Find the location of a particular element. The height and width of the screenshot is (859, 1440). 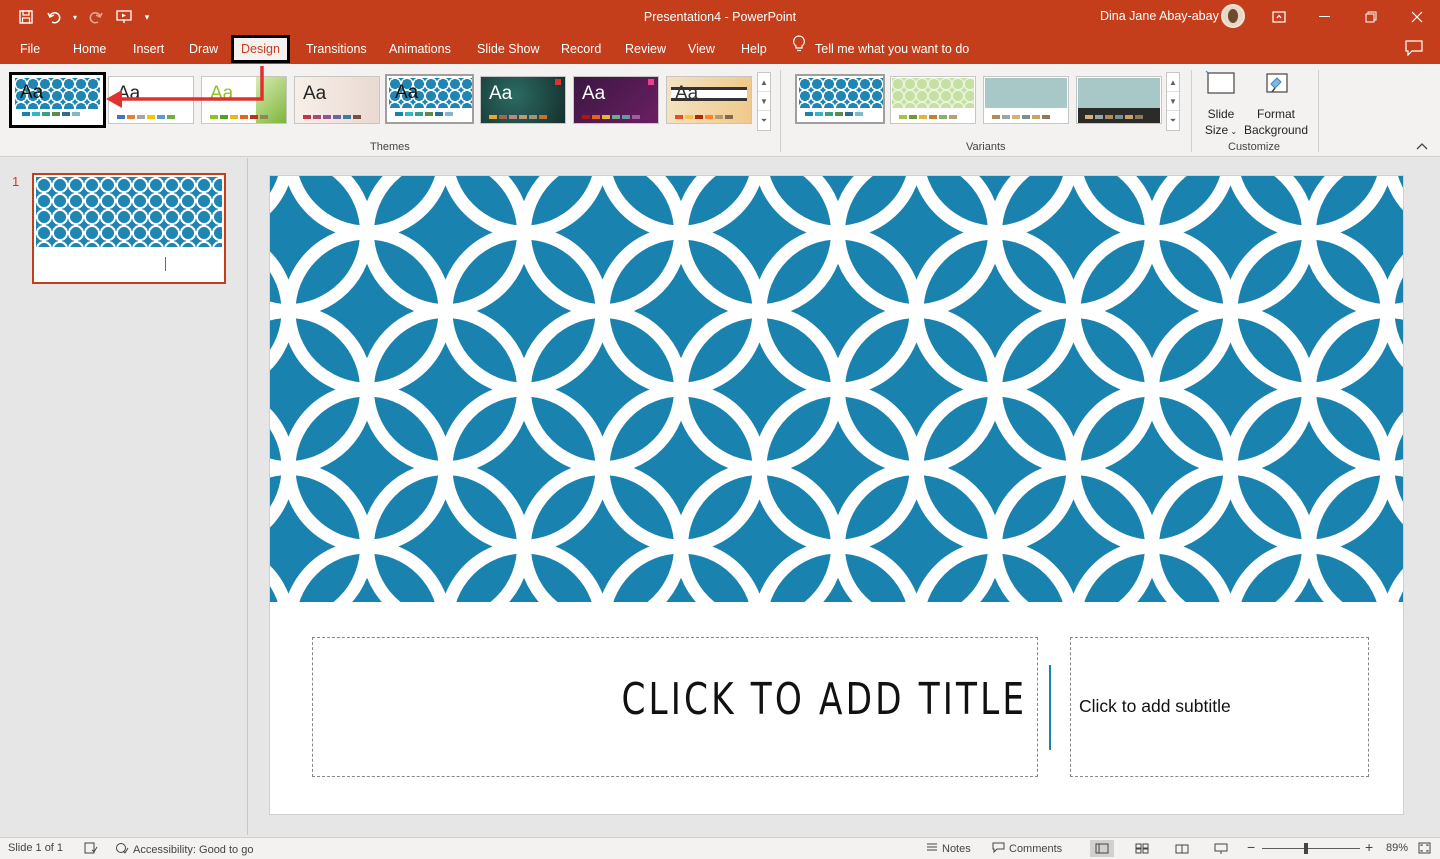

theme-ion: Aa is located at coordinates (523, 100).